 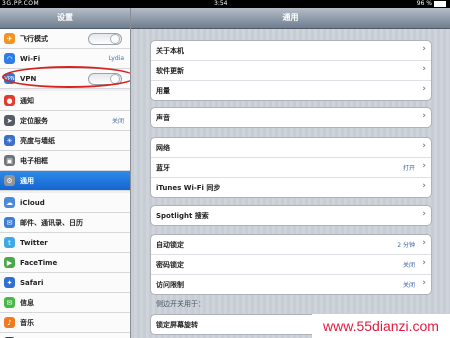 What do you see at coordinates (291, 284) in the screenshot?
I see `row-restrictions: 访问限制 关闭 ›` at bounding box center [291, 284].